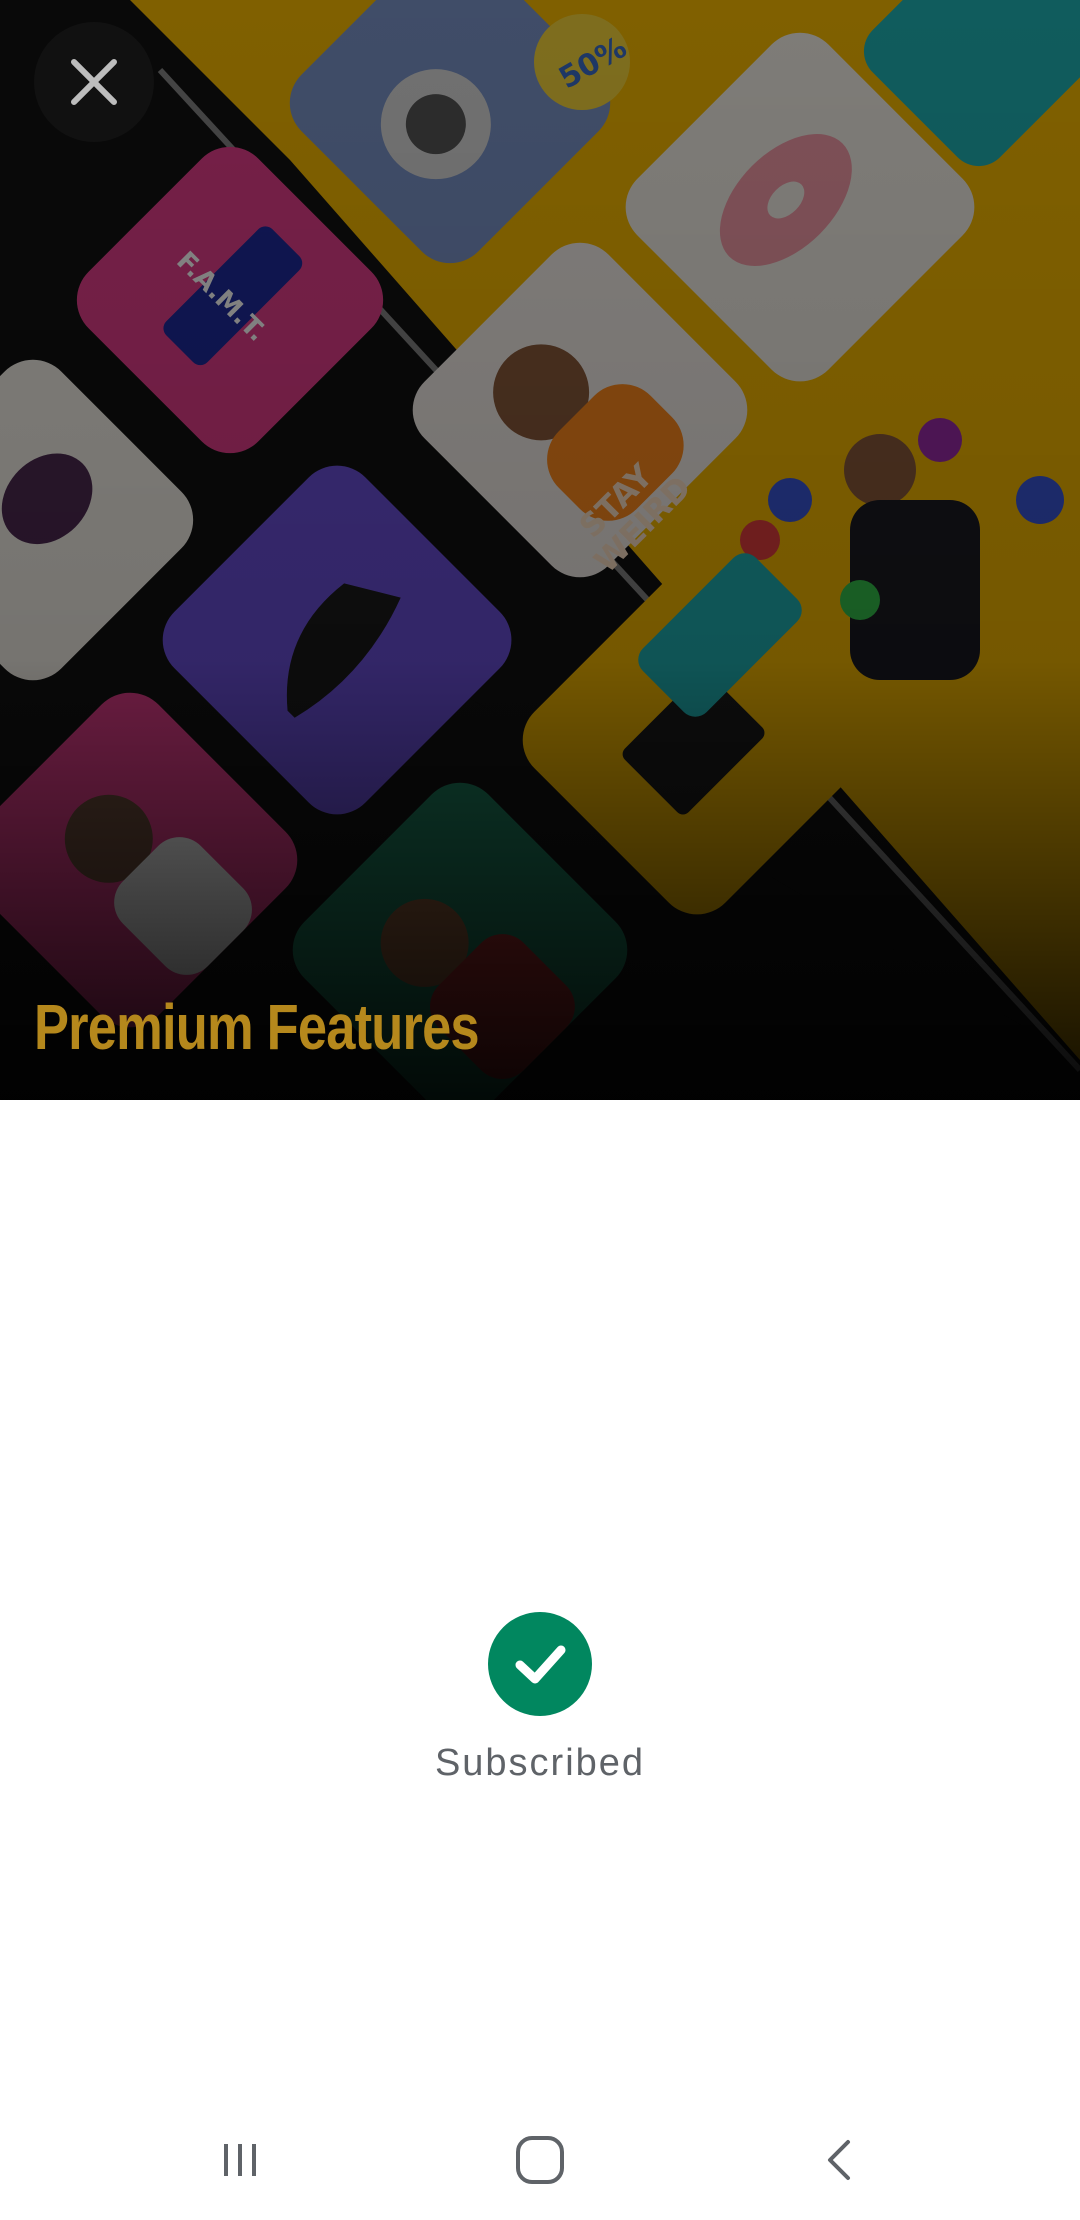 The height and width of the screenshot is (2220, 1080). I want to click on subscription-status: Subscribed, so click(540, 1698).